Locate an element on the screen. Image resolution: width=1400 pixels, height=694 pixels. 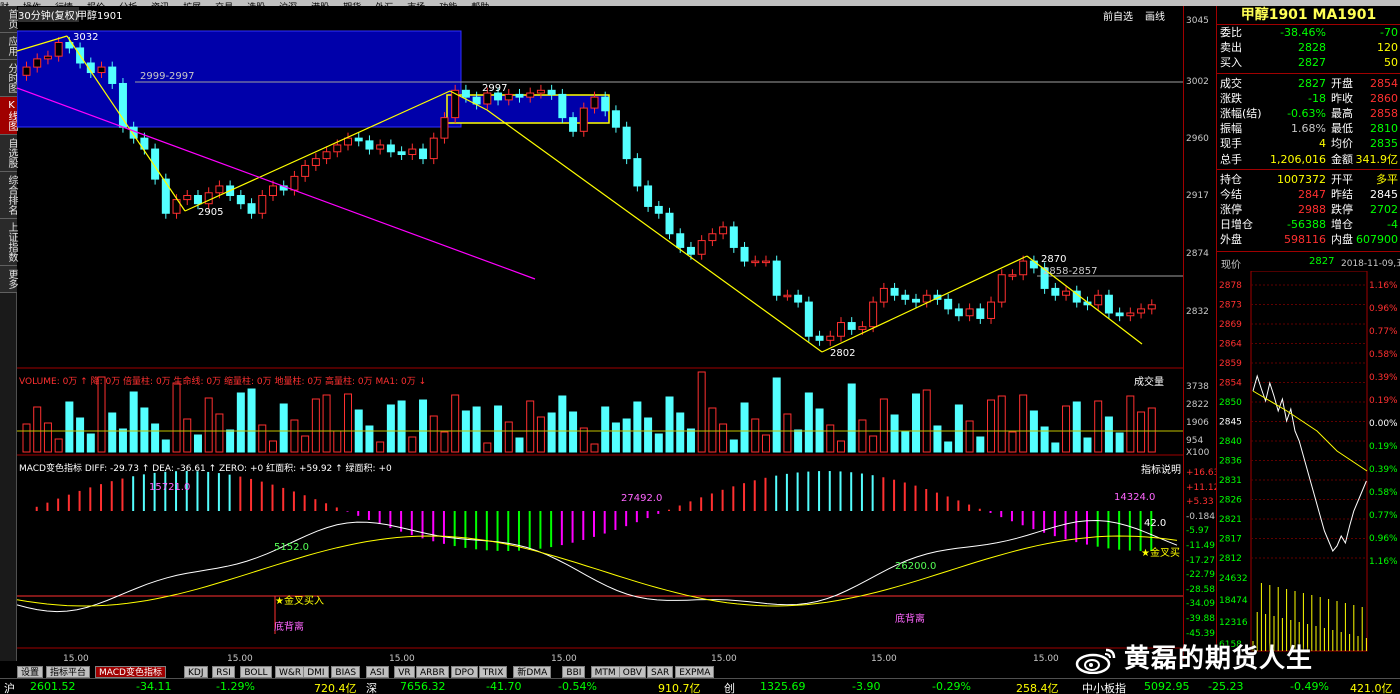
quote-label: 涨跌 is located at coordinates (1231, 98).